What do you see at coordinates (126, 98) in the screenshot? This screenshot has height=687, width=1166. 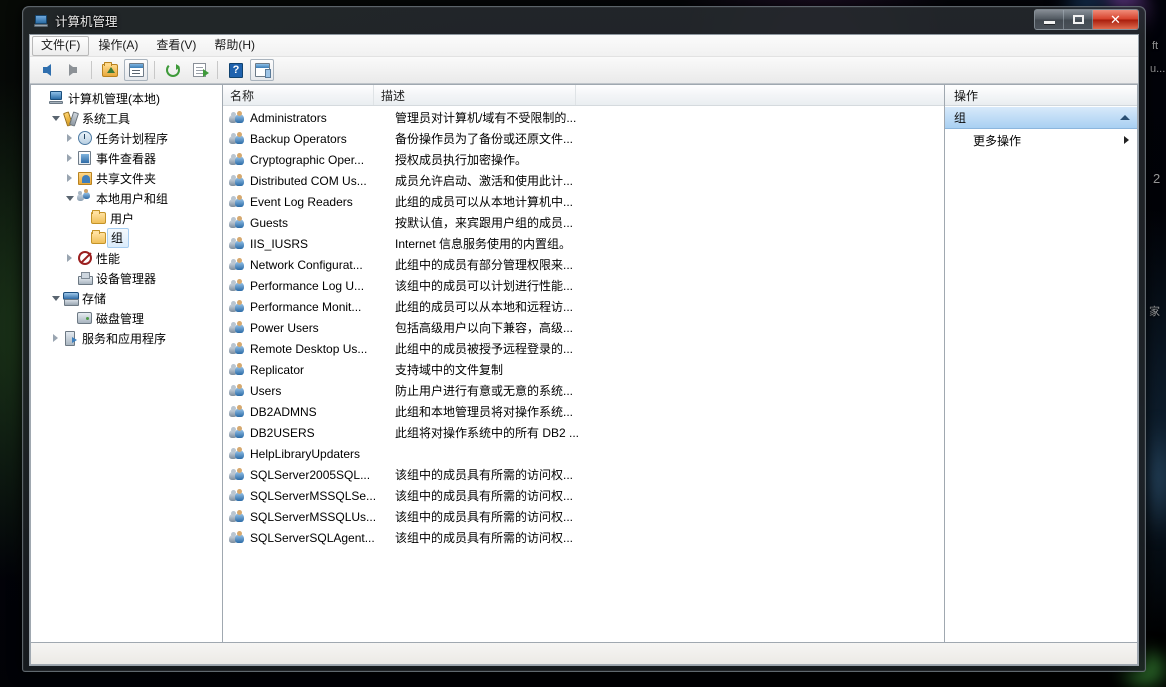 I see `tree-item-0: 计算机管理(本地)` at bounding box center [126, 98].